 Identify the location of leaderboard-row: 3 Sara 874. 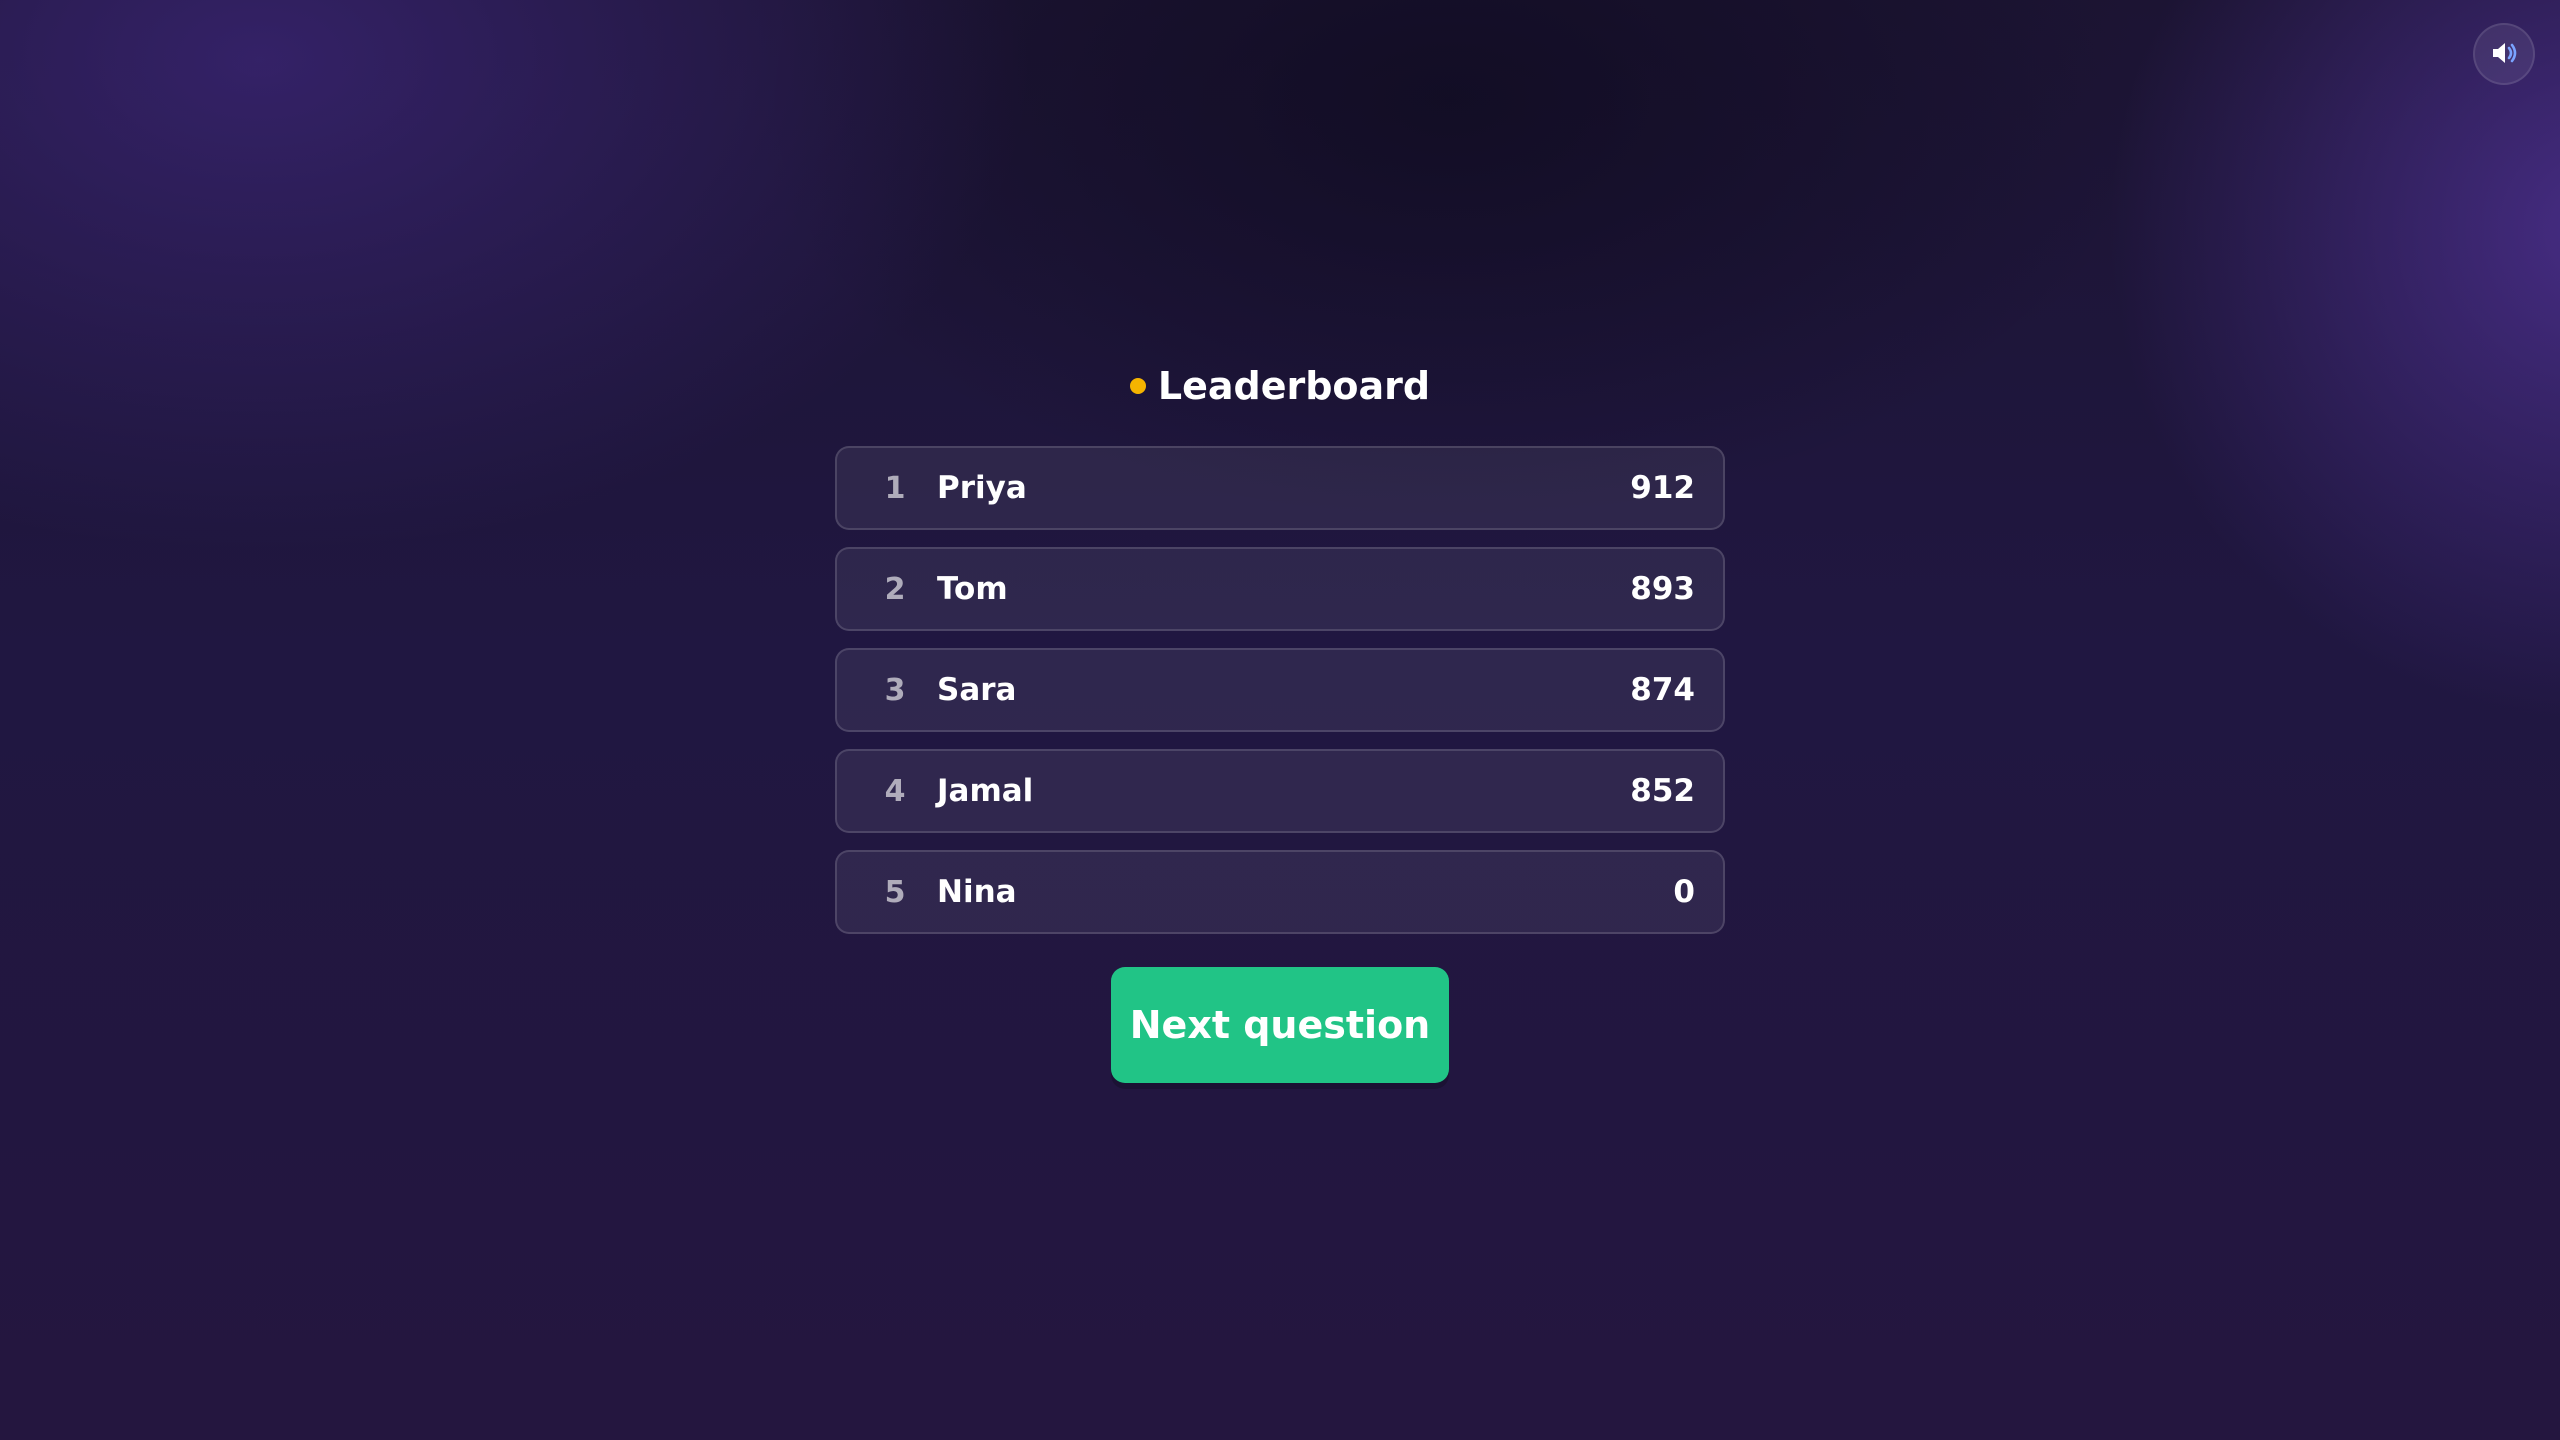
(1280, 690).